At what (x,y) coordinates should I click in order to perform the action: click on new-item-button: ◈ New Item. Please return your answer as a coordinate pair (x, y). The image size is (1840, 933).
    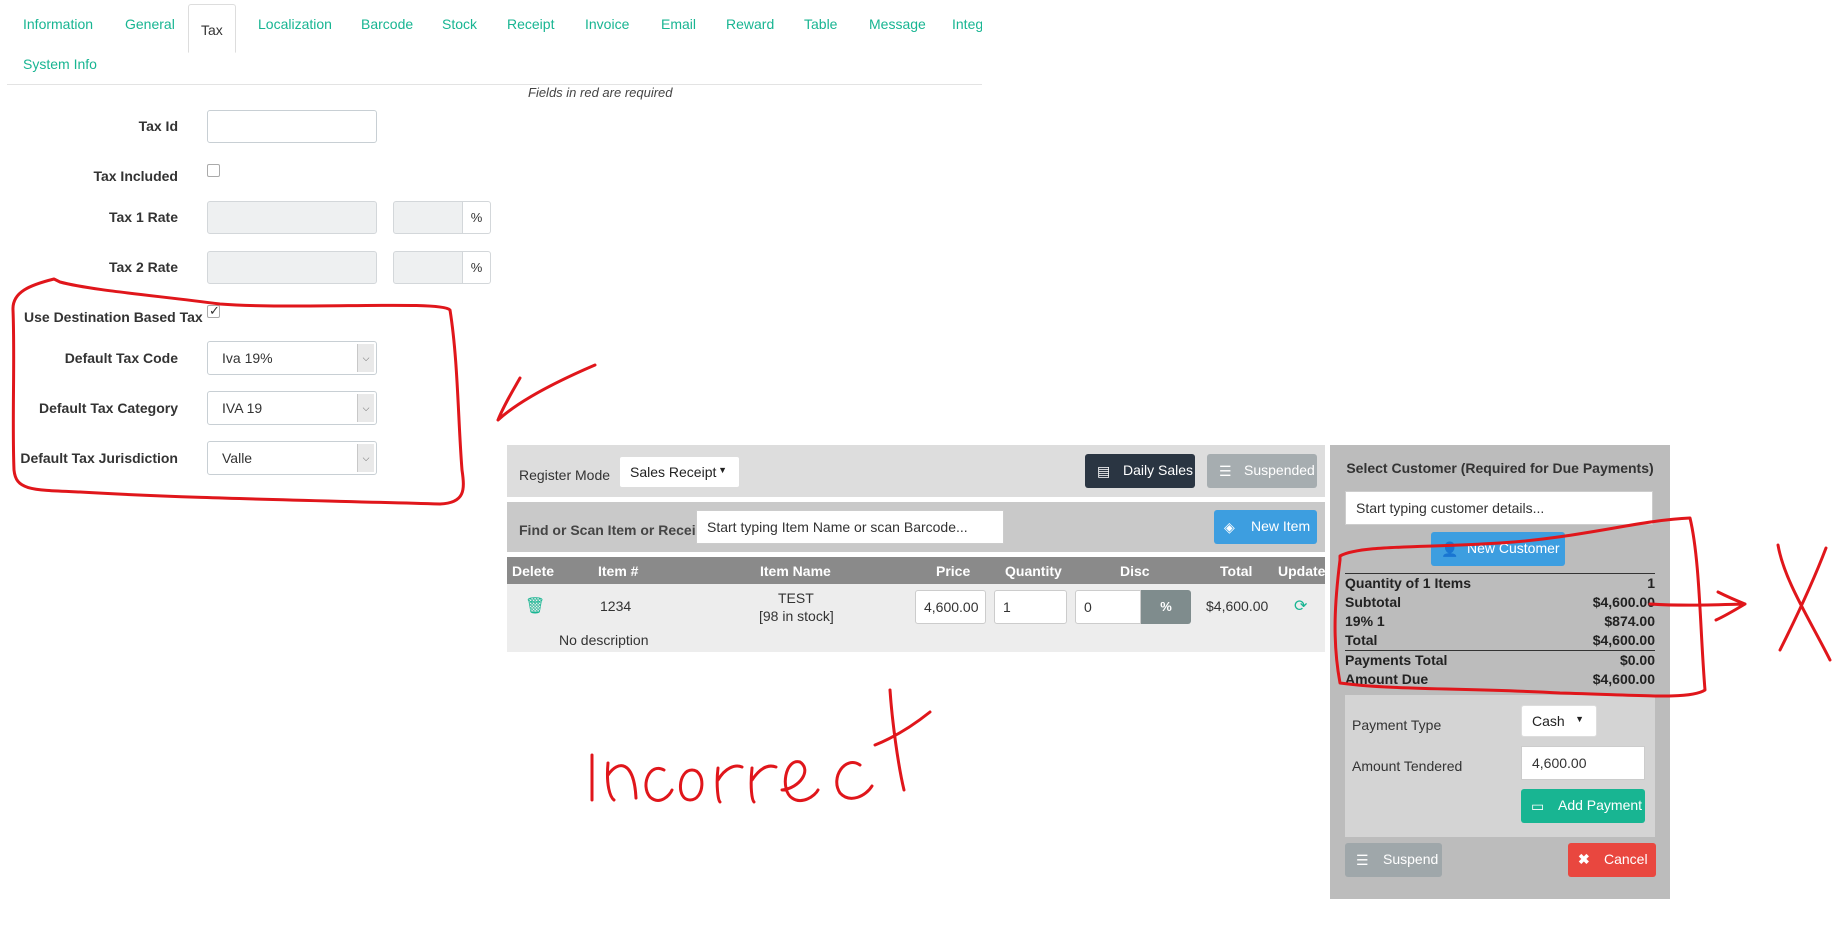
    Looking at the image, I should click on (1265, 527).